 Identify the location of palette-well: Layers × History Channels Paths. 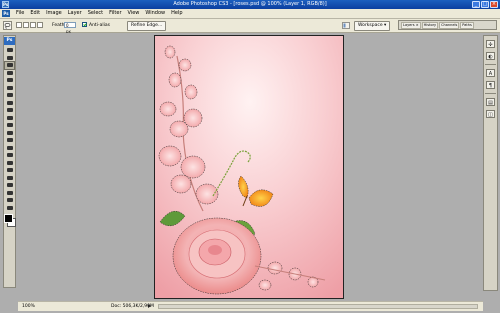
(447, 25).